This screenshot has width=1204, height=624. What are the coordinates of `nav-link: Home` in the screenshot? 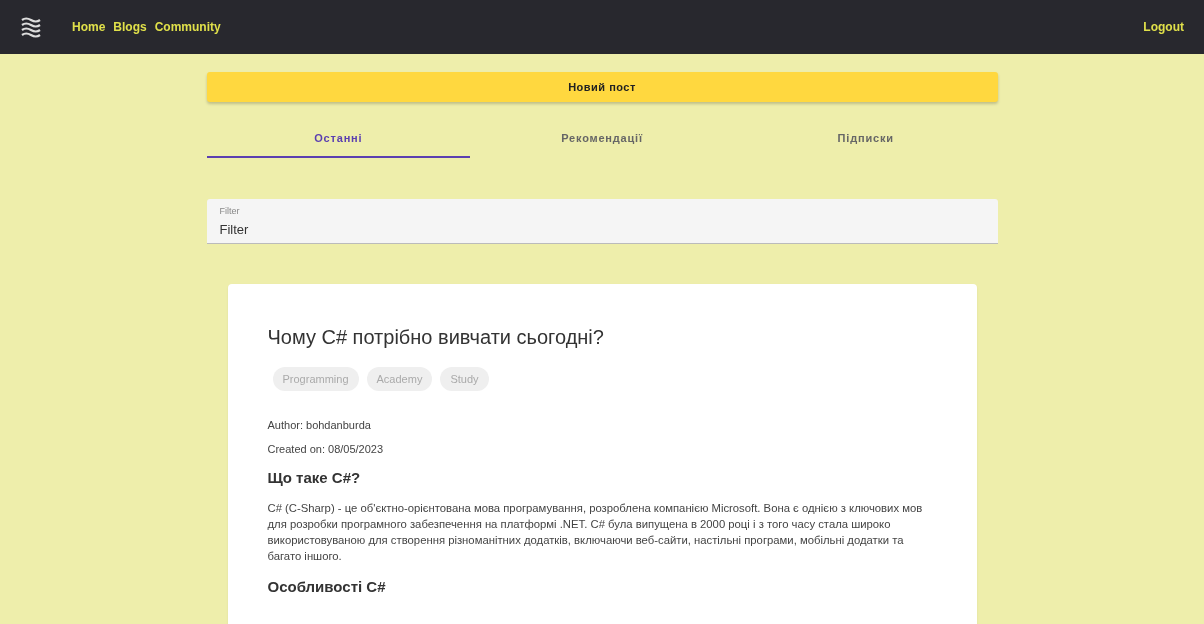 It's located at (89, 27).